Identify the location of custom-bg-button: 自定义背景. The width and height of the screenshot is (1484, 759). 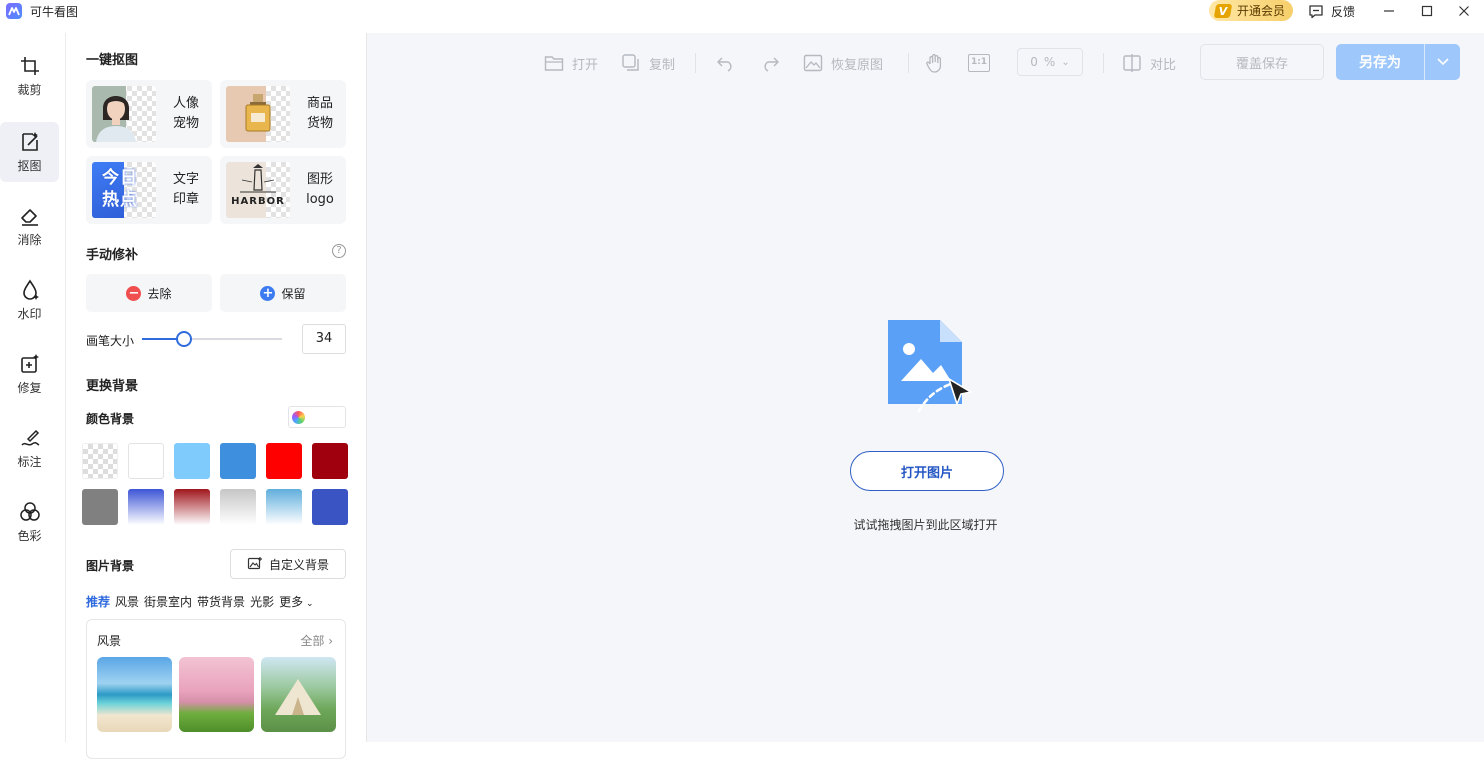
(288, 564).